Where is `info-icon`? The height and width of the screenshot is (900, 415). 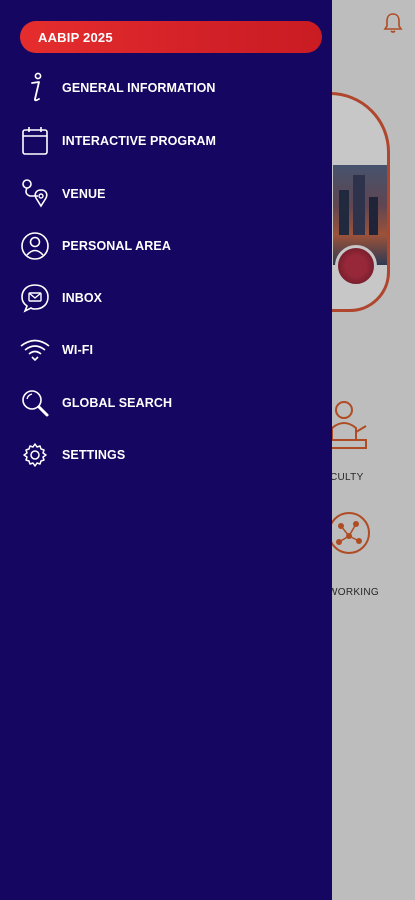 info-icon is located at coordinates (35, 87).